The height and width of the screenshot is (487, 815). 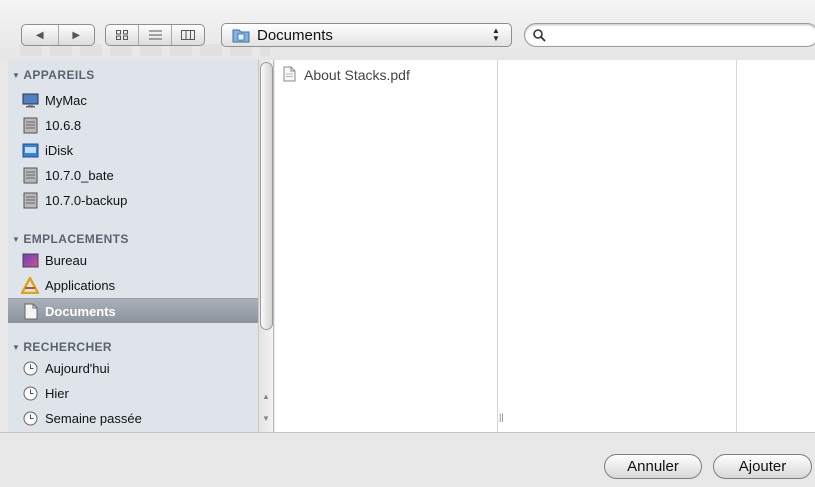 I want to click on column-view-icon, so click(x=188, y=35).